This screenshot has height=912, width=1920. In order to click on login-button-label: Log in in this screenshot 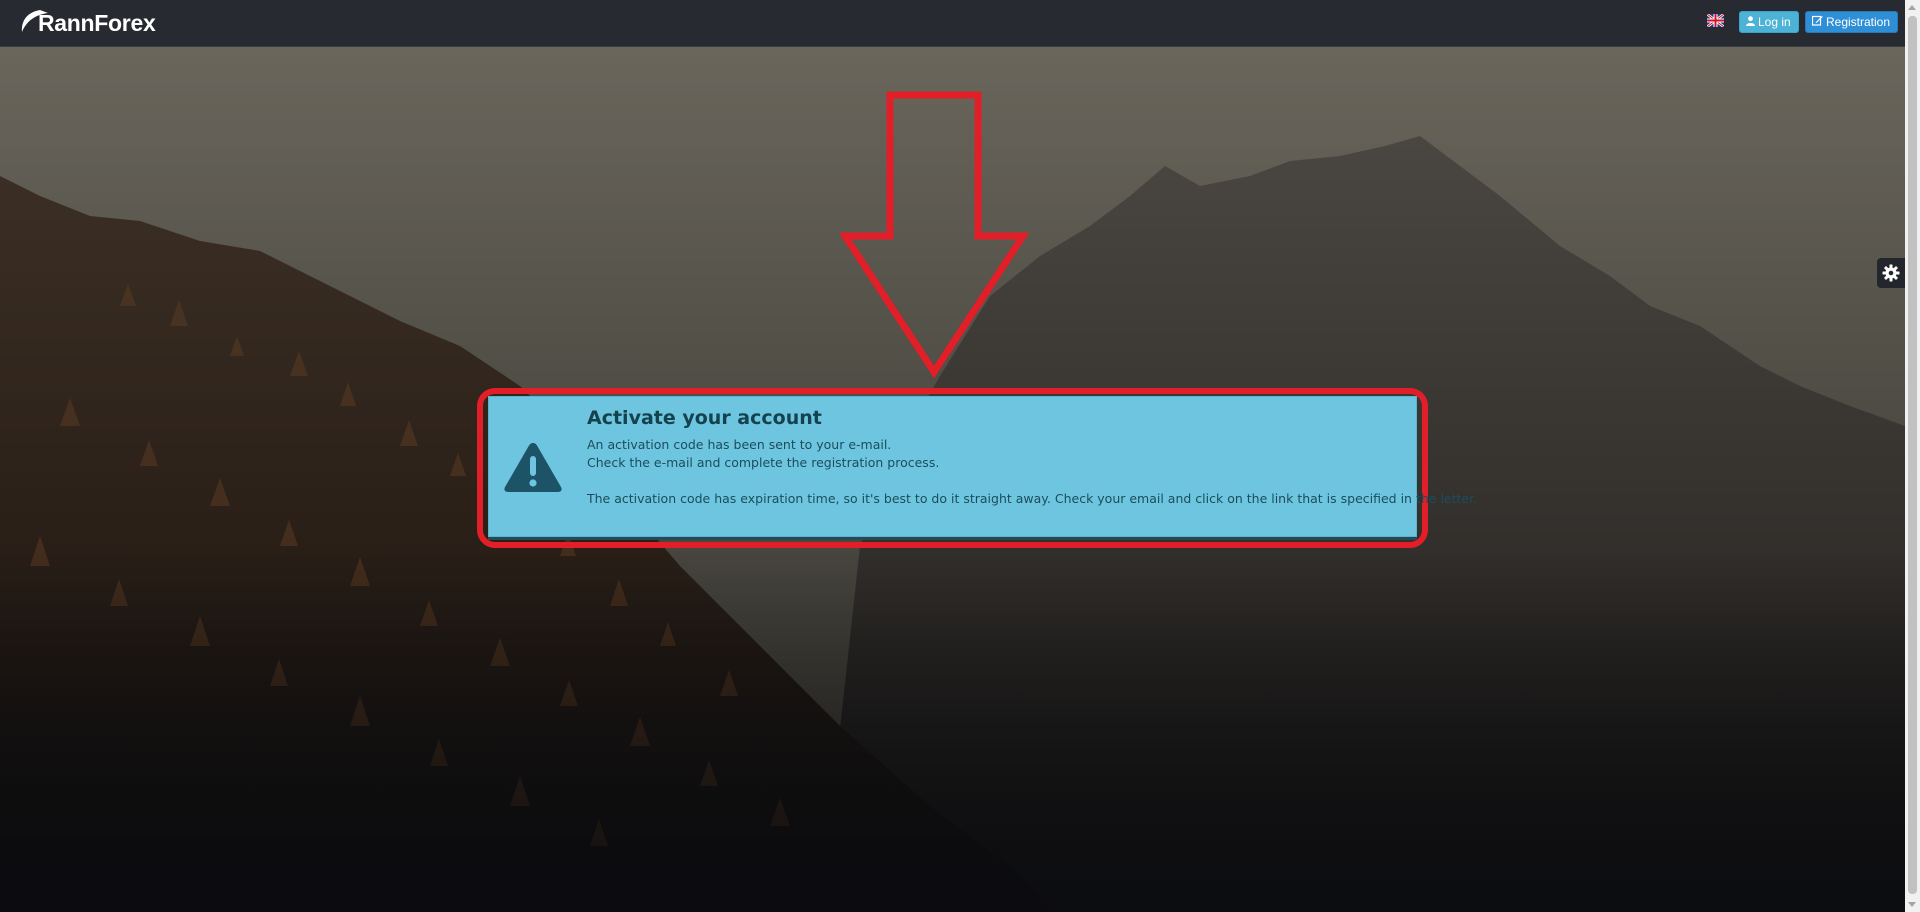, I will do `click(1774, 22)`.